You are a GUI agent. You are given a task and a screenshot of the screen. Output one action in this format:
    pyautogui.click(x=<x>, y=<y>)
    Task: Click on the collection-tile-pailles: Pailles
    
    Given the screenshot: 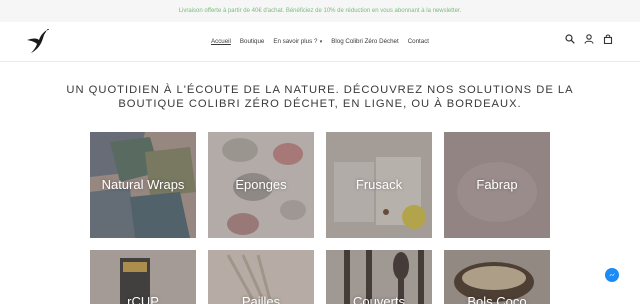 What is the action you would take?
    pyautogui.click(x=261, y=277)
    